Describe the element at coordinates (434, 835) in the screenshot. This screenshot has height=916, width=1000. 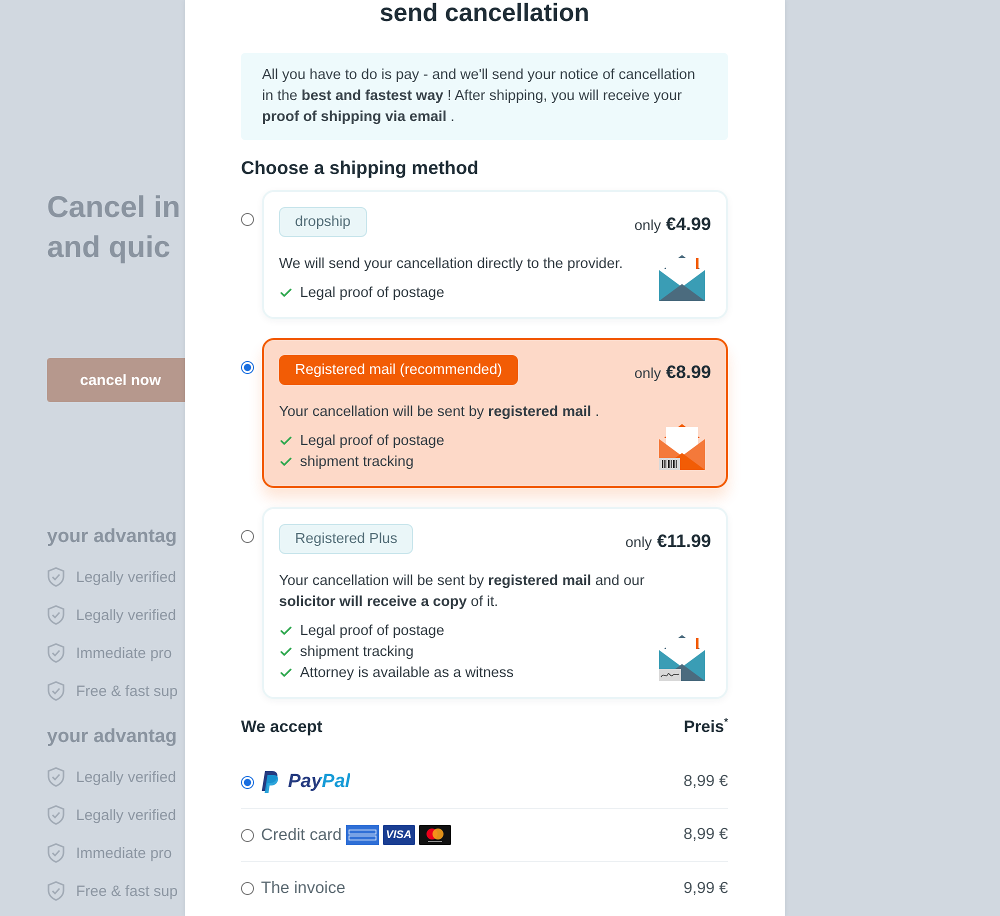
I see `overlapping-circles-icon` at that location.